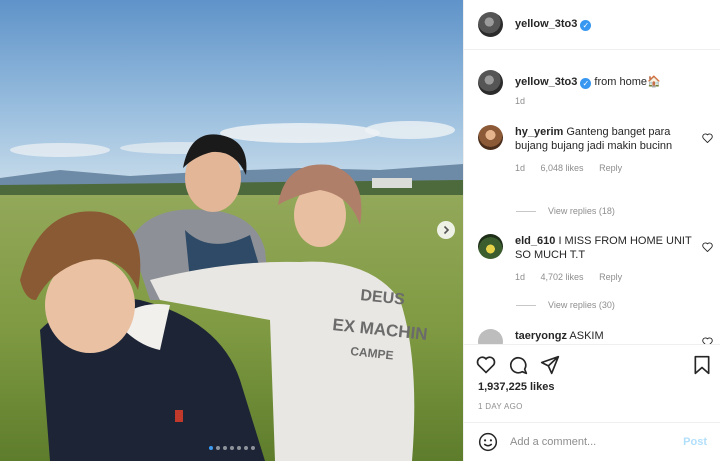 Image resolution: width=720 pixels, height=461 pixels. What do you see at coordinates (550, 365) in the screenshot?
I see `share-paper-plane-icon` at bounding box center [550, 365].